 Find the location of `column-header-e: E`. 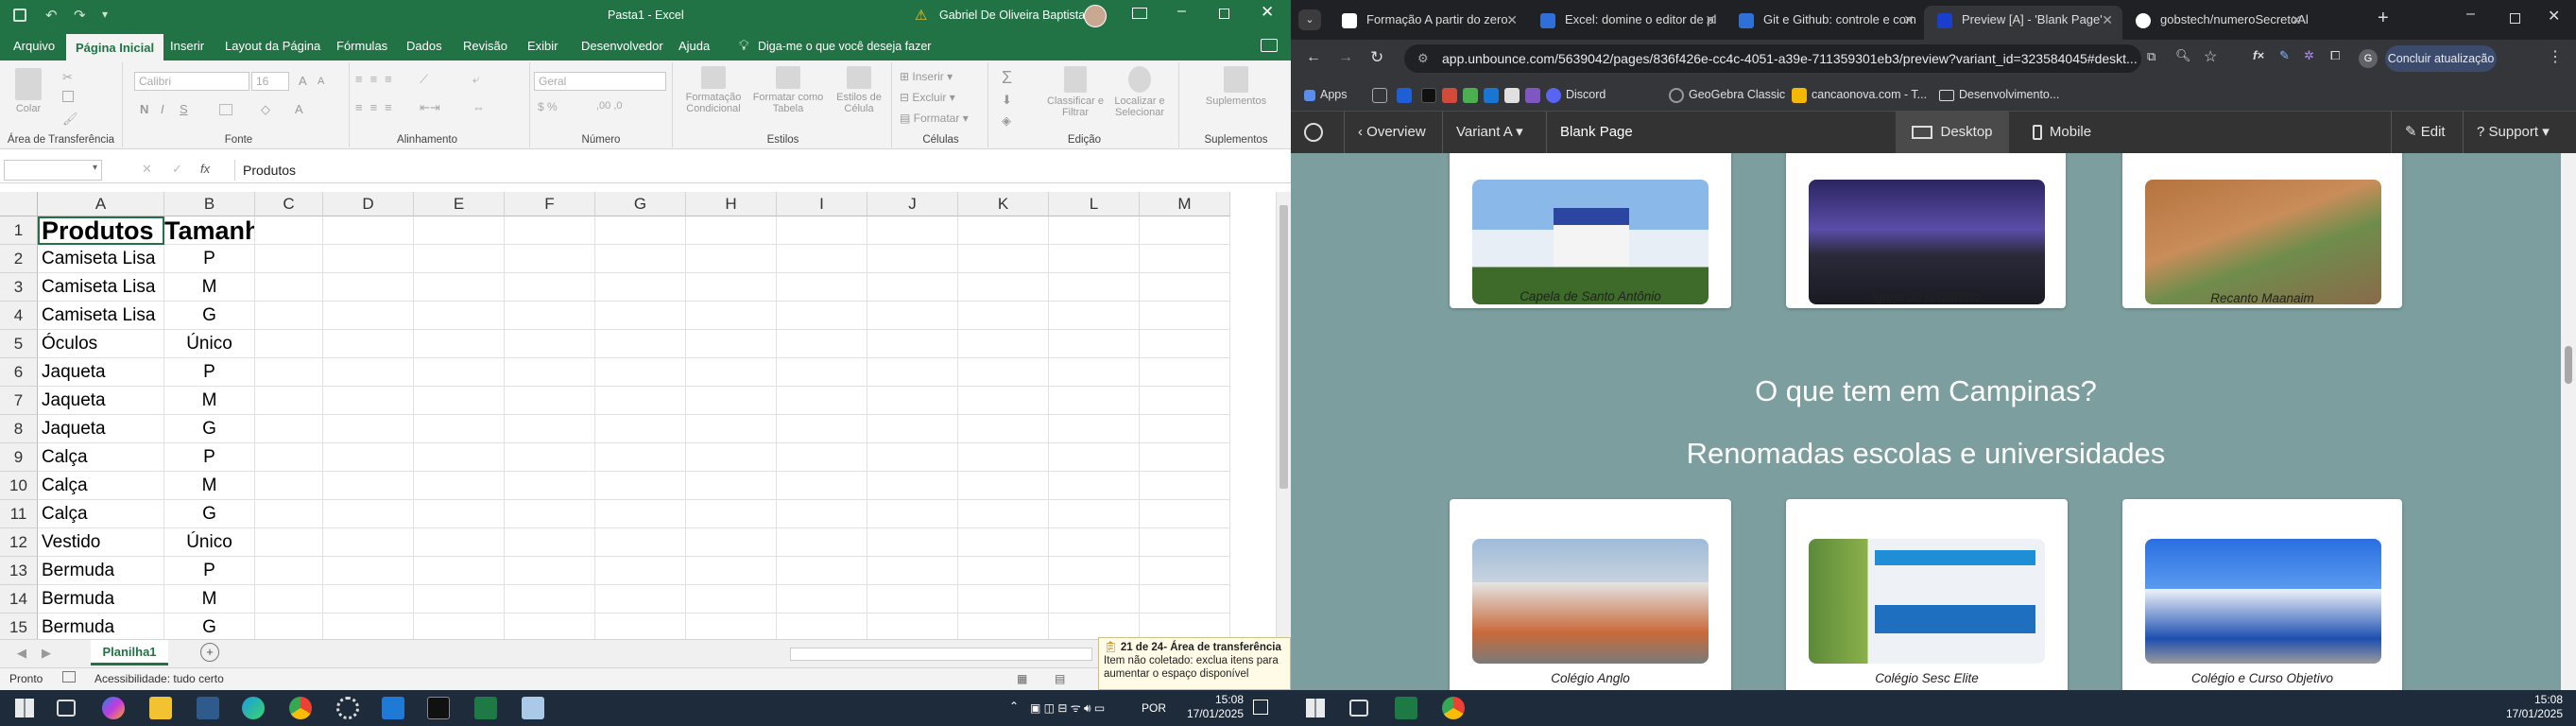

column-header-e: E is located at coordinates (459, 204).